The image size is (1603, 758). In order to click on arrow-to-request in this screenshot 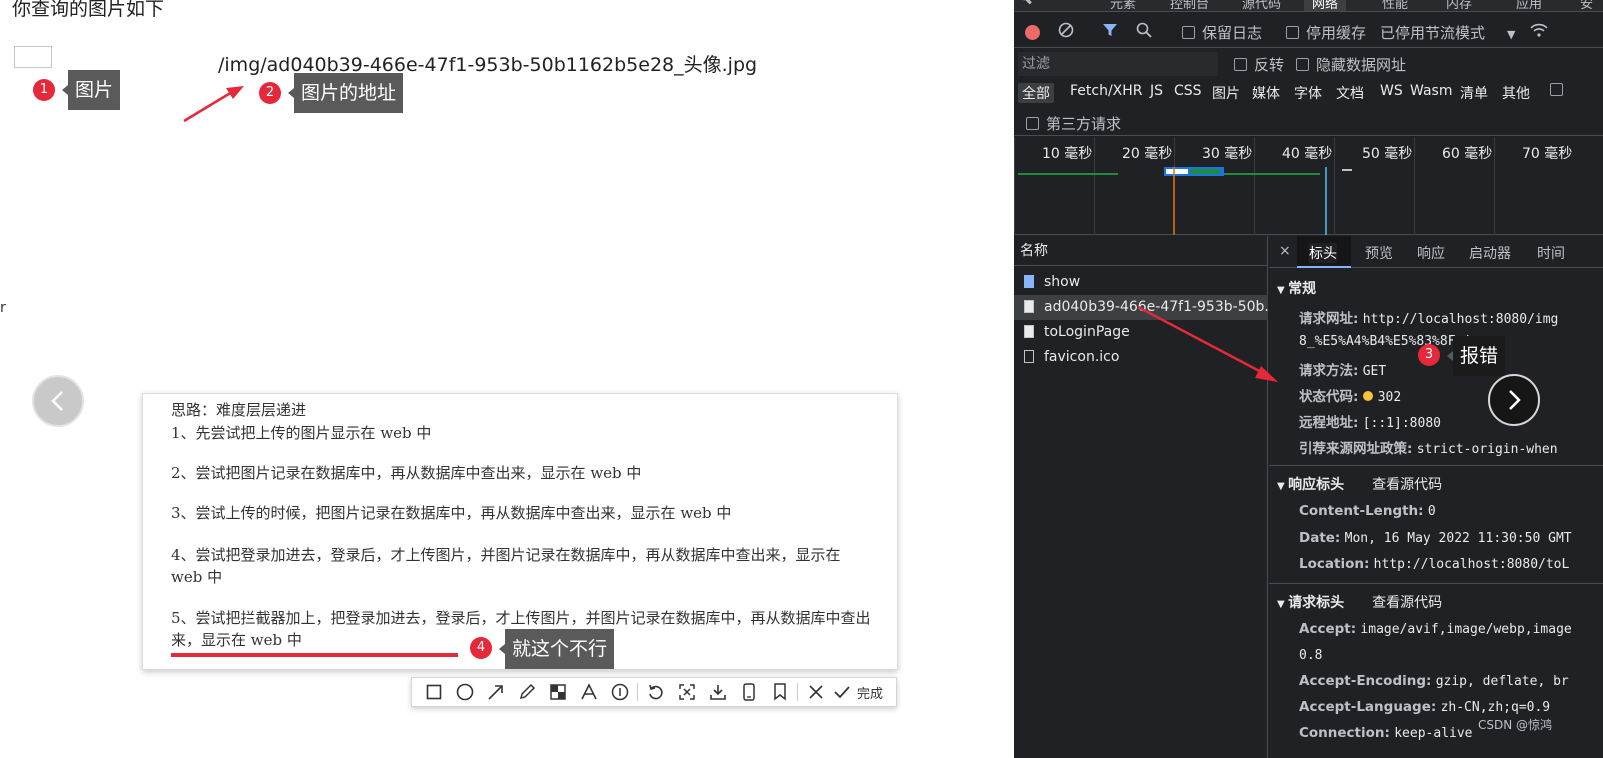, I will do `click(1207, 343)`.